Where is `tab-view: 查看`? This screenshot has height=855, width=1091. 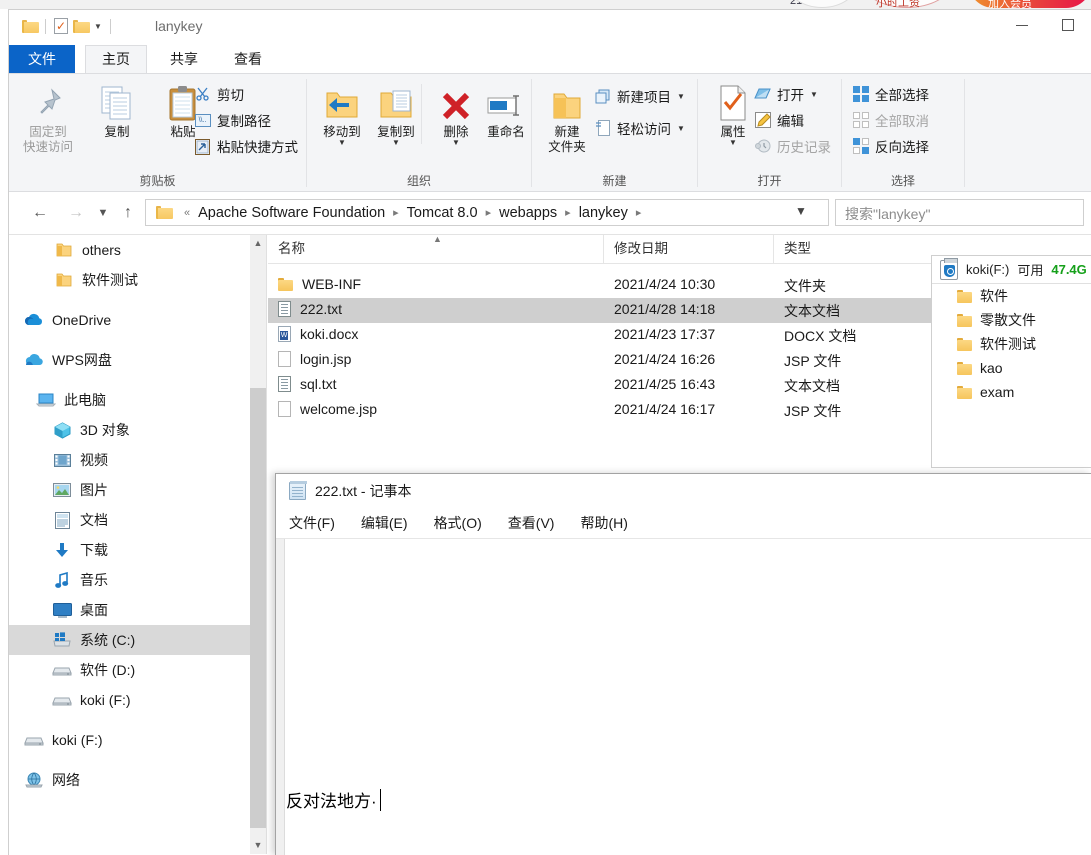
tab-view: 查看 is located at coordinates (248, 59).